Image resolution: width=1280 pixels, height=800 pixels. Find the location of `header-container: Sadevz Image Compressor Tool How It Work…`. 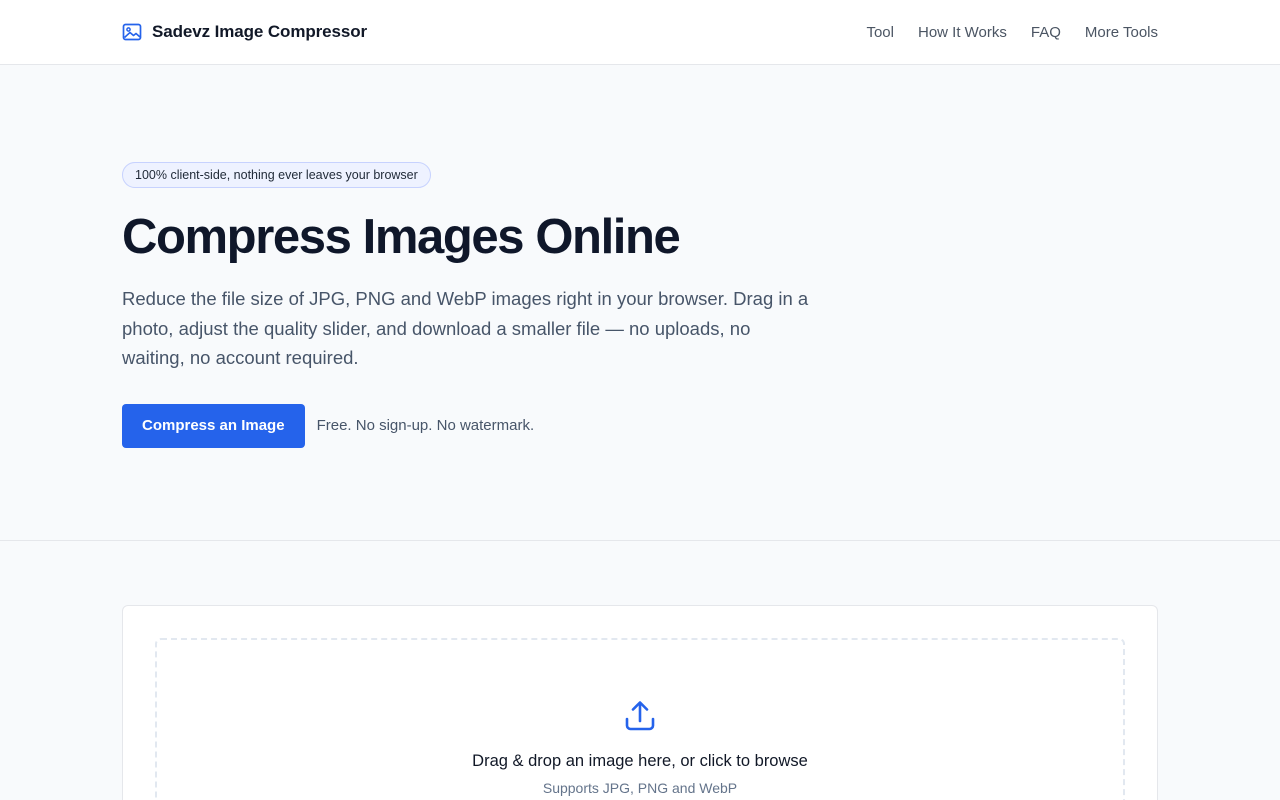

header-container: Sadevz Image Compressor Tool How It Work… is located at coordinates (640, 32).